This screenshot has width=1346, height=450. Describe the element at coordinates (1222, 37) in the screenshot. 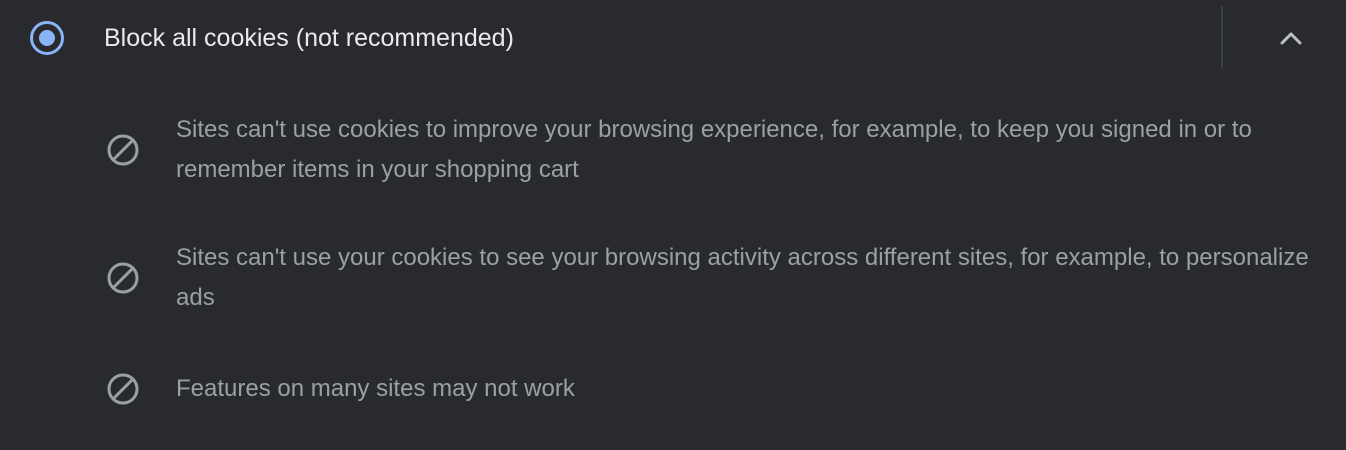

I see `divider` at that location.